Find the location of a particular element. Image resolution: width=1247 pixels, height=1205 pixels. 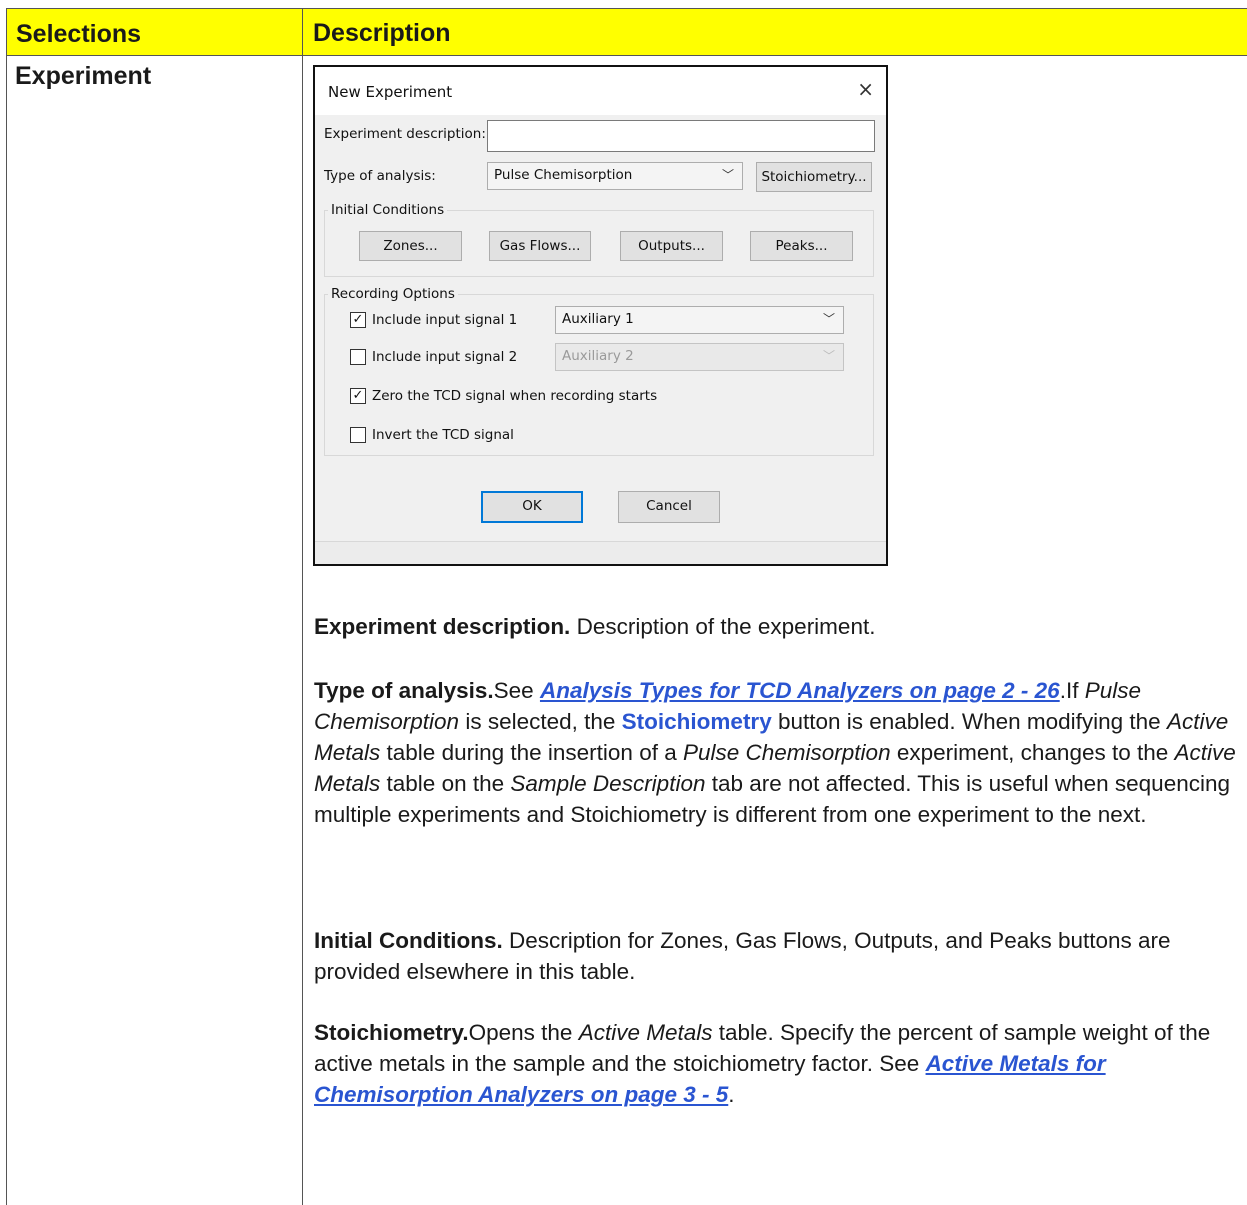

table-left-border is located at coordinates (6, 606).